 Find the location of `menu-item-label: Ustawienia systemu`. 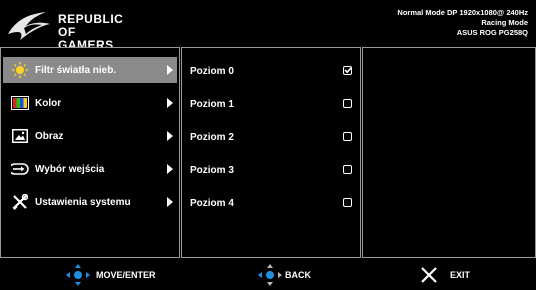

menu-item-label: Ustawienia systemu is located at coordinates (83, 202).